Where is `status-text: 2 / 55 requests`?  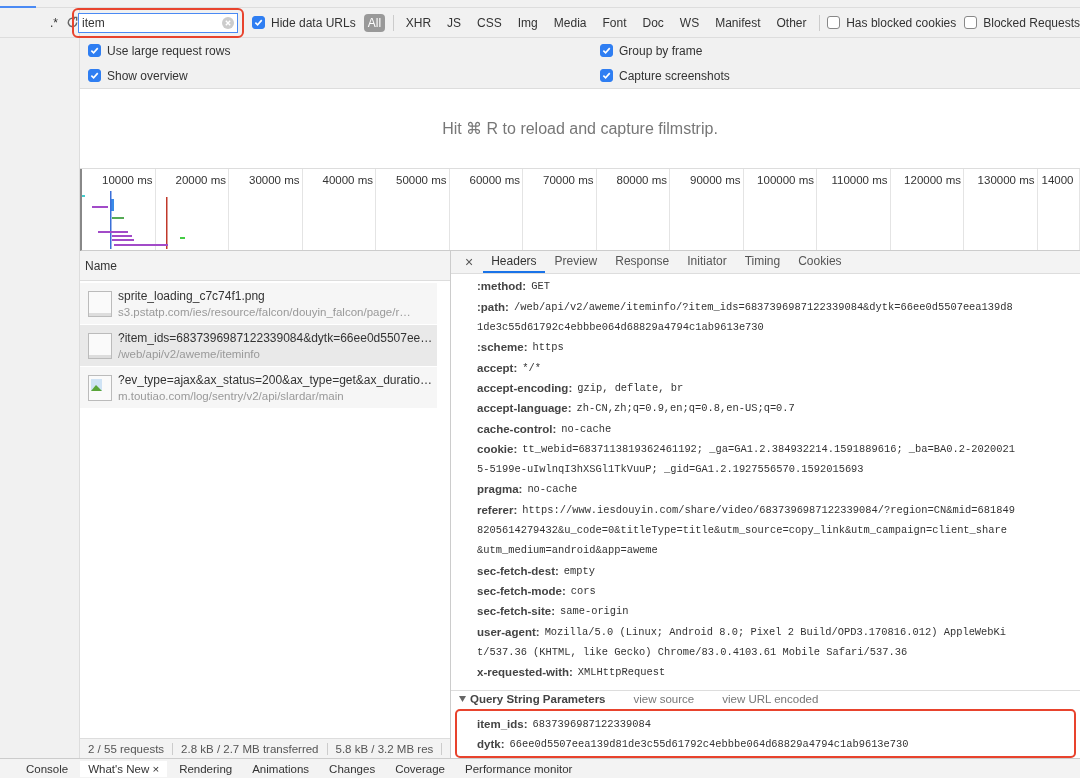 status-text: 2 / 55 requests is located at coordinates (127, 748).